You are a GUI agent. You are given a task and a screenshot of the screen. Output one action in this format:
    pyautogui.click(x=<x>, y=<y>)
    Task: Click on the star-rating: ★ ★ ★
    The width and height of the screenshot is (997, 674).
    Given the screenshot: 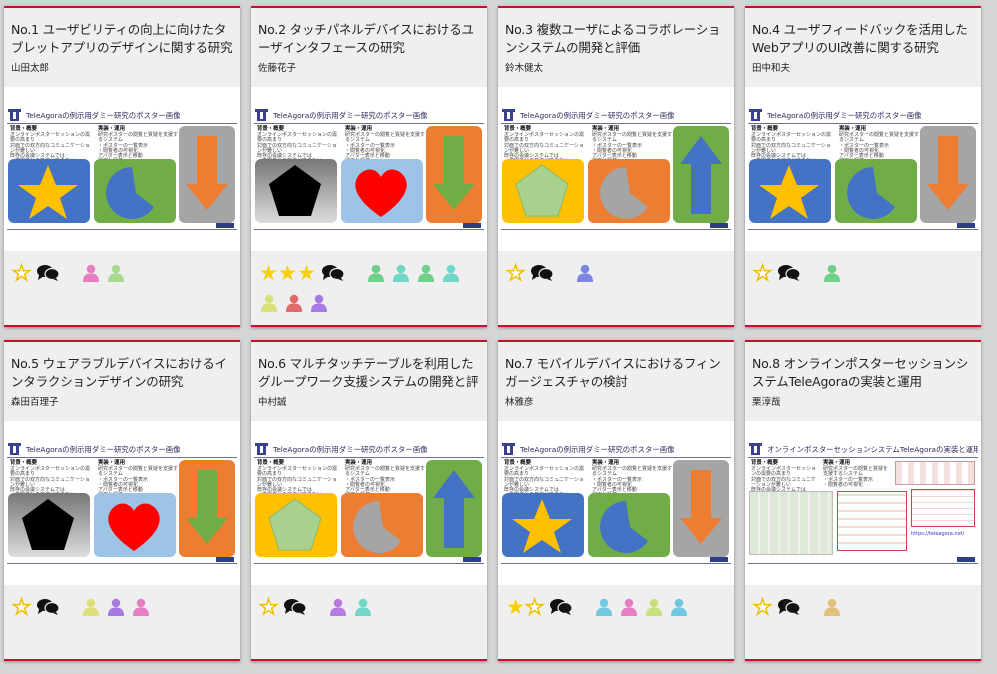 What is the action you would take?
    pyautogui.click(x=287, y=273)
    